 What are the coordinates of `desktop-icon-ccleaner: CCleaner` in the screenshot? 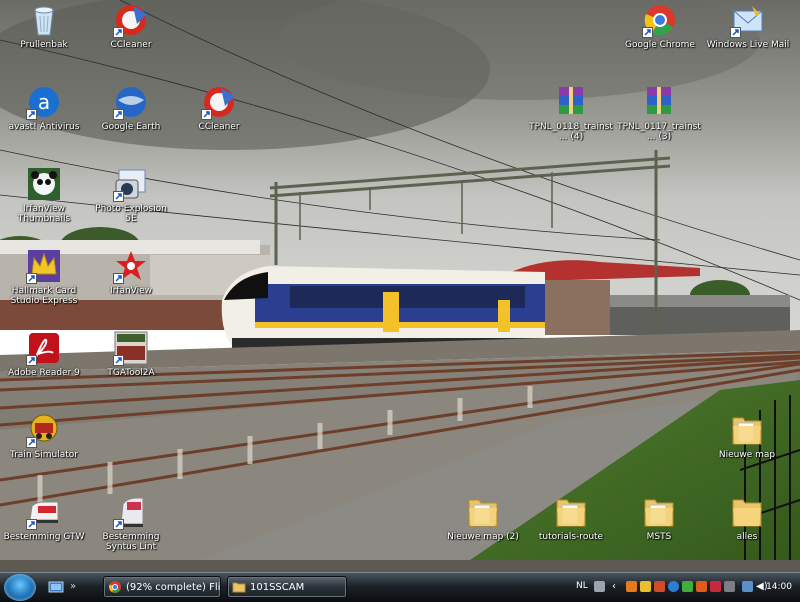 It's located at (131, 26).